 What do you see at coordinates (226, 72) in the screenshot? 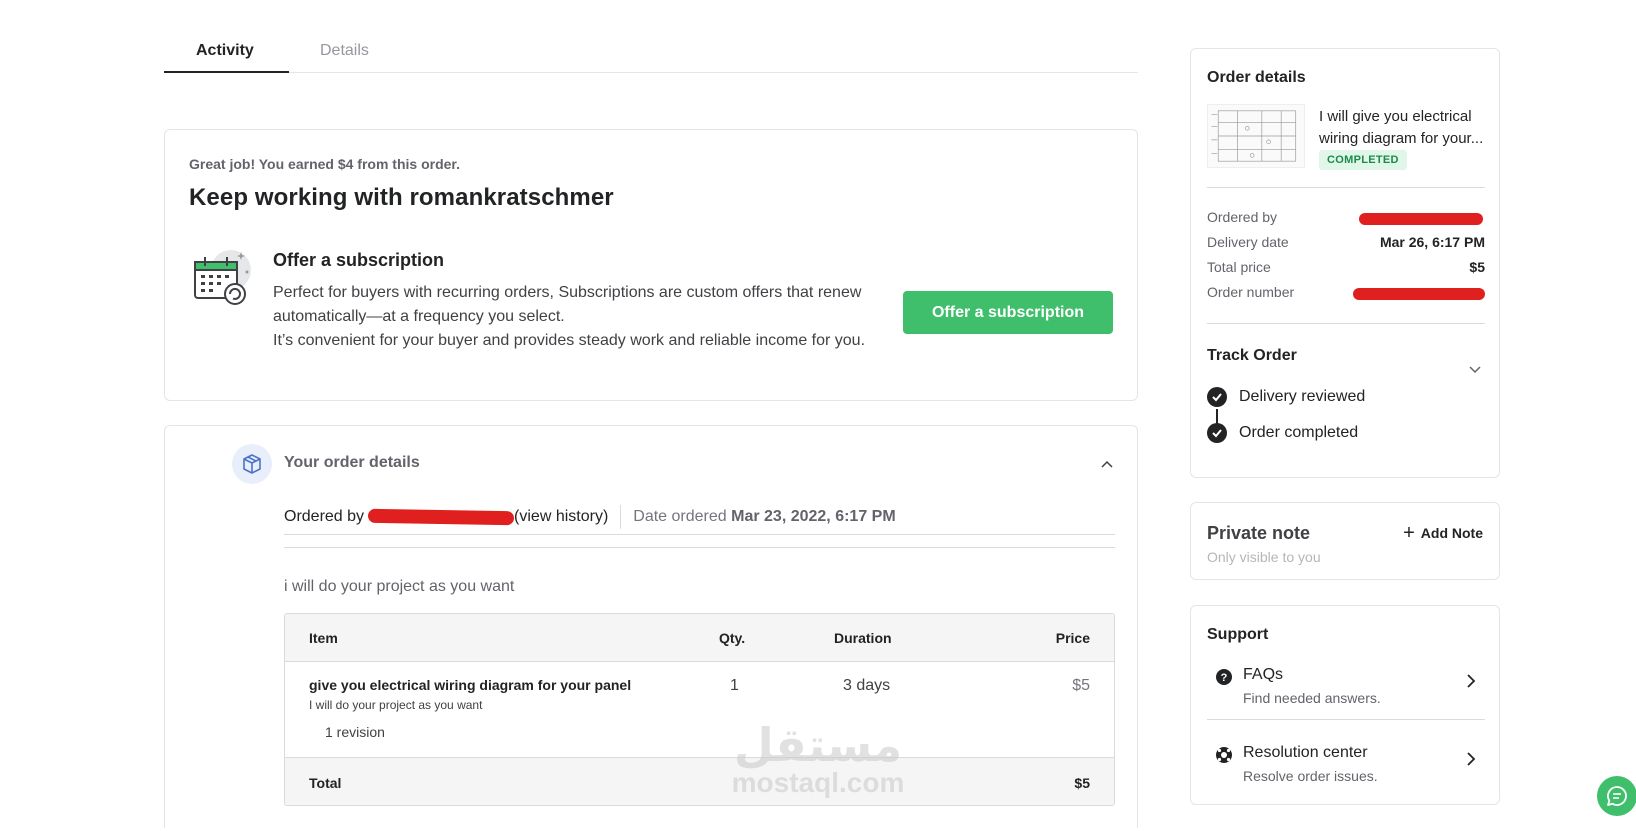
I see `active-tab-indicator` at bounding box center [226, 72].